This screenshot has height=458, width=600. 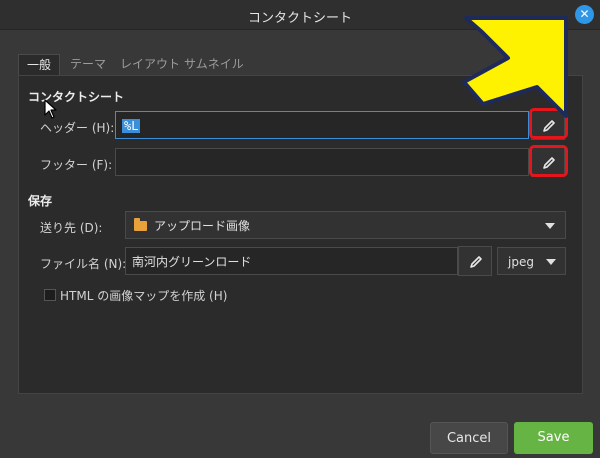 What do you see at coordinates (515, 67) in the screenshot?
I see `annotation-arrow-icon` at bounding box center [515, 67].